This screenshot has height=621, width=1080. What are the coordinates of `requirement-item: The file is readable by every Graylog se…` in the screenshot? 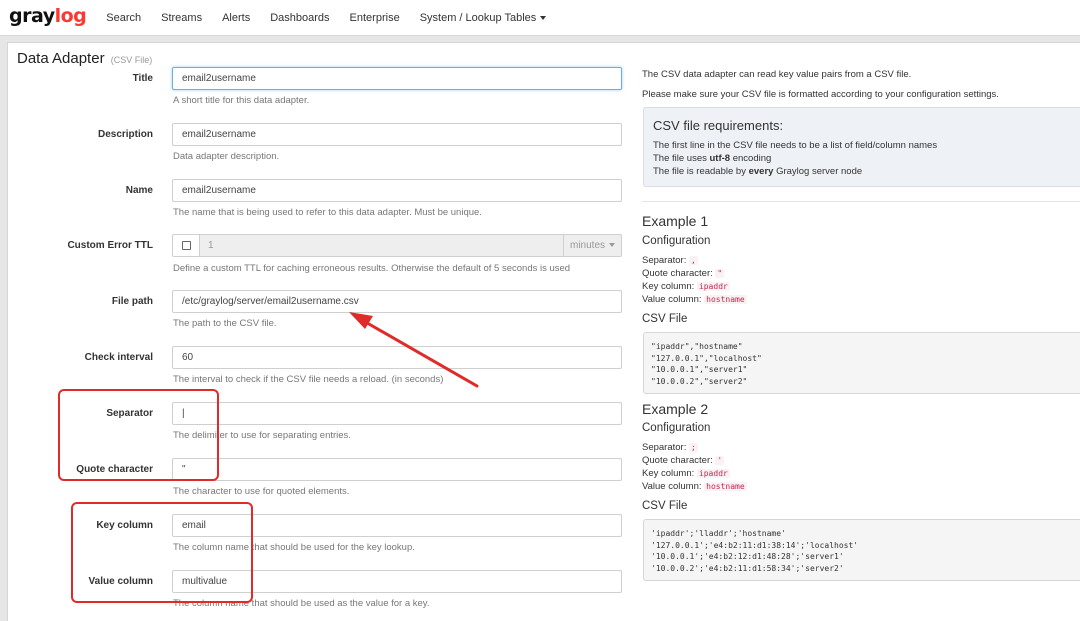 It's located at (758, 171).